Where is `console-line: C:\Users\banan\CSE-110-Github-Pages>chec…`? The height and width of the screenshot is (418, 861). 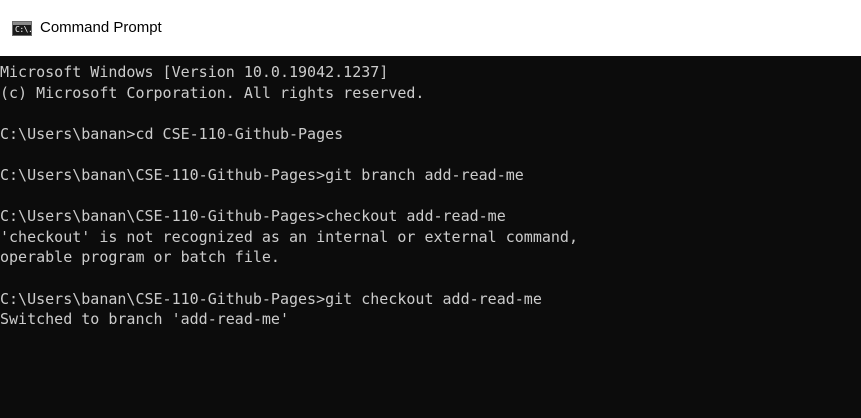 console-line: C:\Users\banan\CSE-110-Github-Pages>chec… is located at coordinates (253, 216).